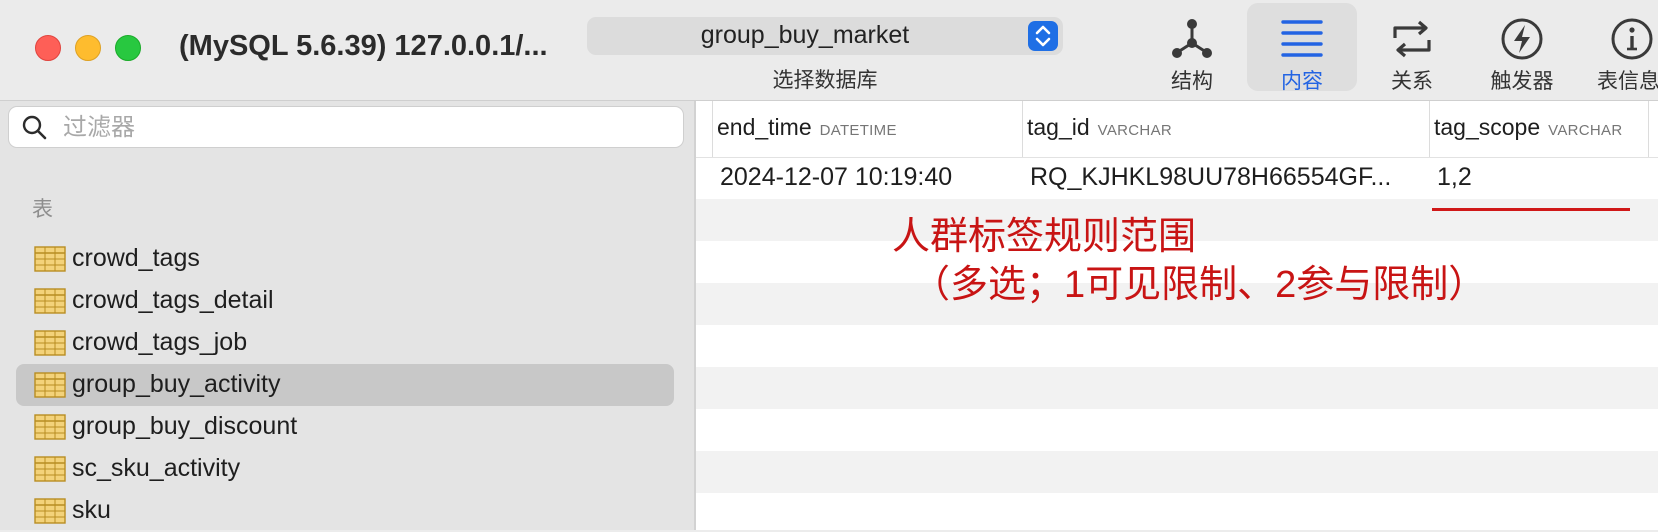  I want to click on annotation-note: 人群标签规则范围 （多选；1可见限制、2参与限制）, so click(1189, 261).